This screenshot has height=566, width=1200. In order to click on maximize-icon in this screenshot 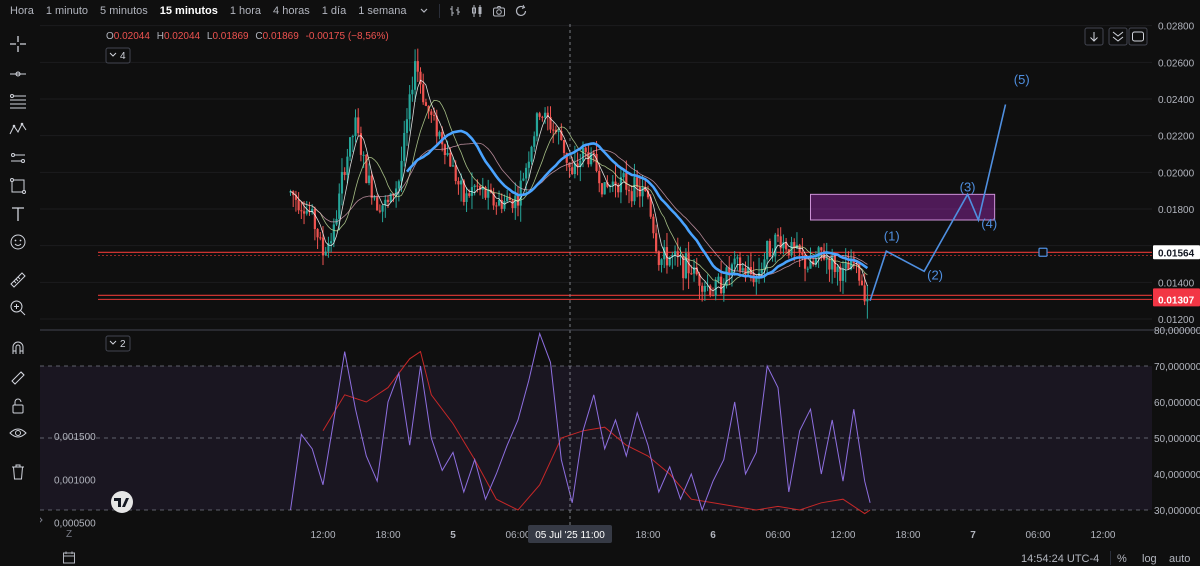, I will do `click(1138, 36)`.